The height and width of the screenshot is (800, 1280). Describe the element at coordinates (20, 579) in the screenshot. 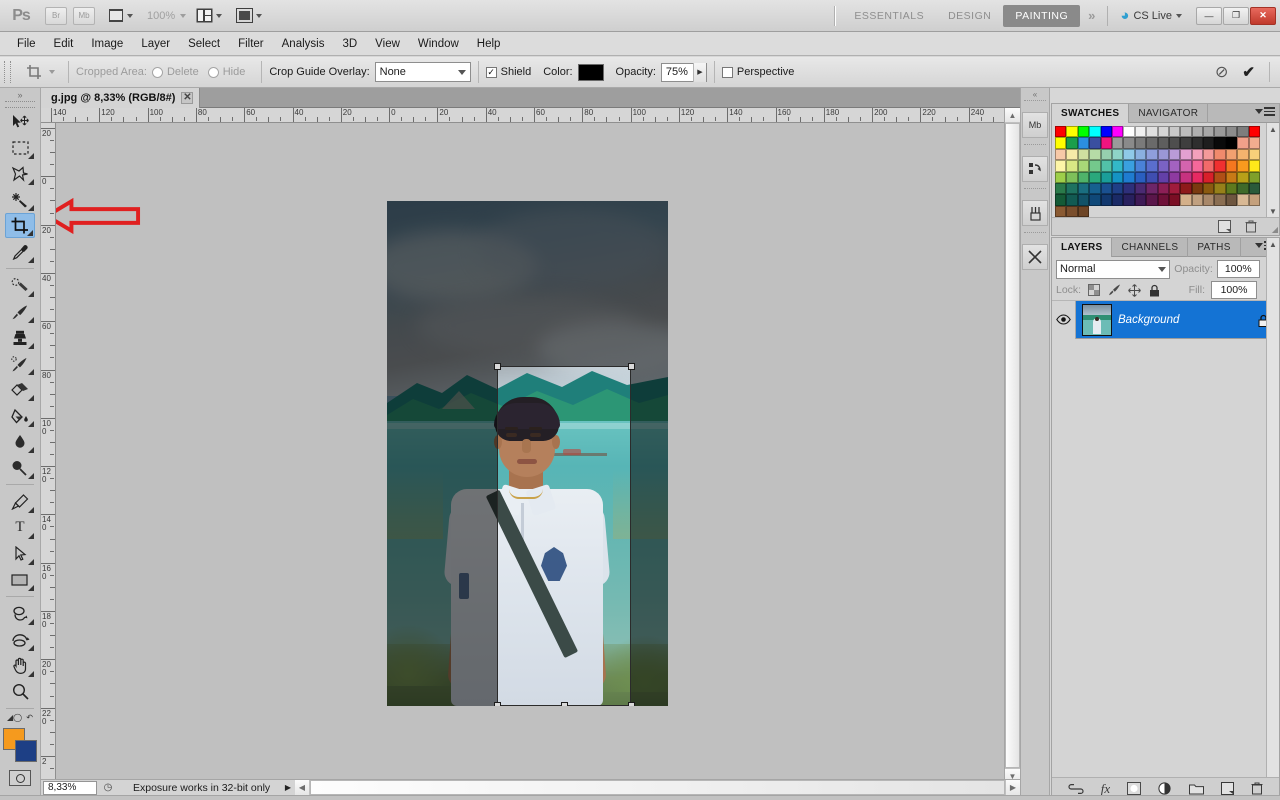

I see `tool-rectangle` at that location.